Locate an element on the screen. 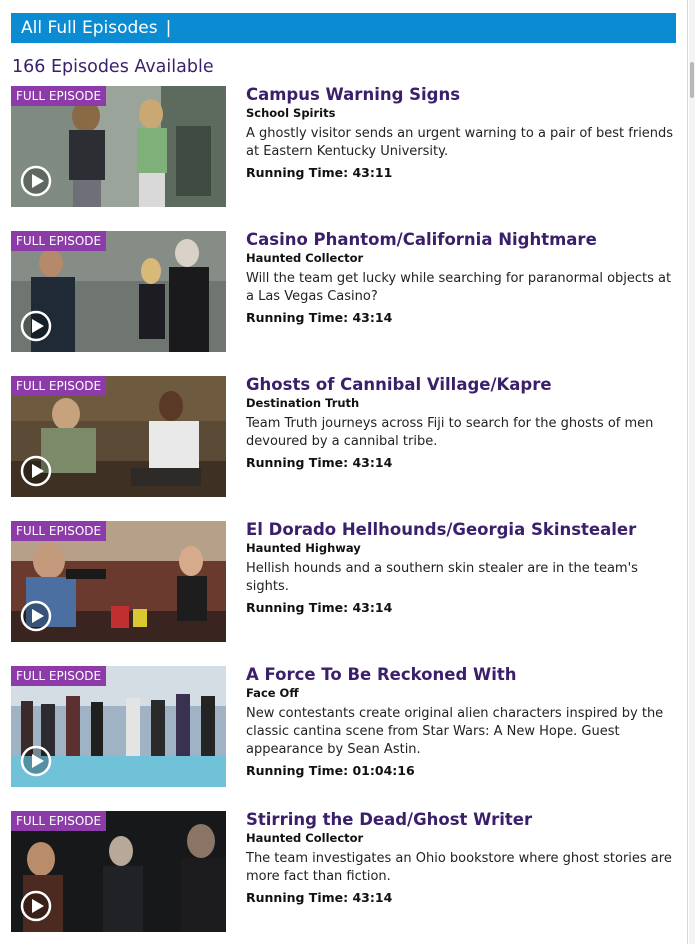  section-header: All Full Episodes | is located at coordinates (343, 28).